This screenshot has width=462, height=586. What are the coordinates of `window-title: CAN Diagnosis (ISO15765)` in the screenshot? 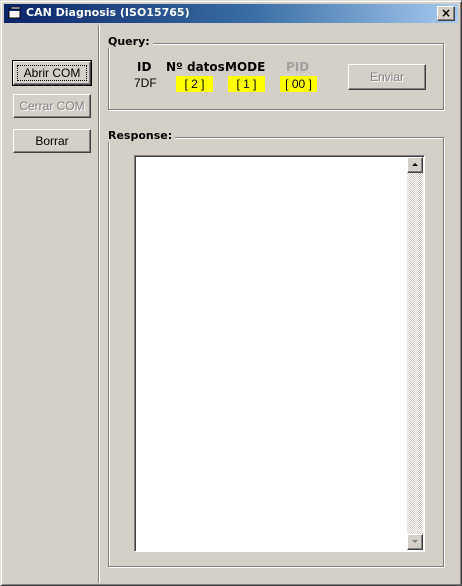 It's located at (108, 12).